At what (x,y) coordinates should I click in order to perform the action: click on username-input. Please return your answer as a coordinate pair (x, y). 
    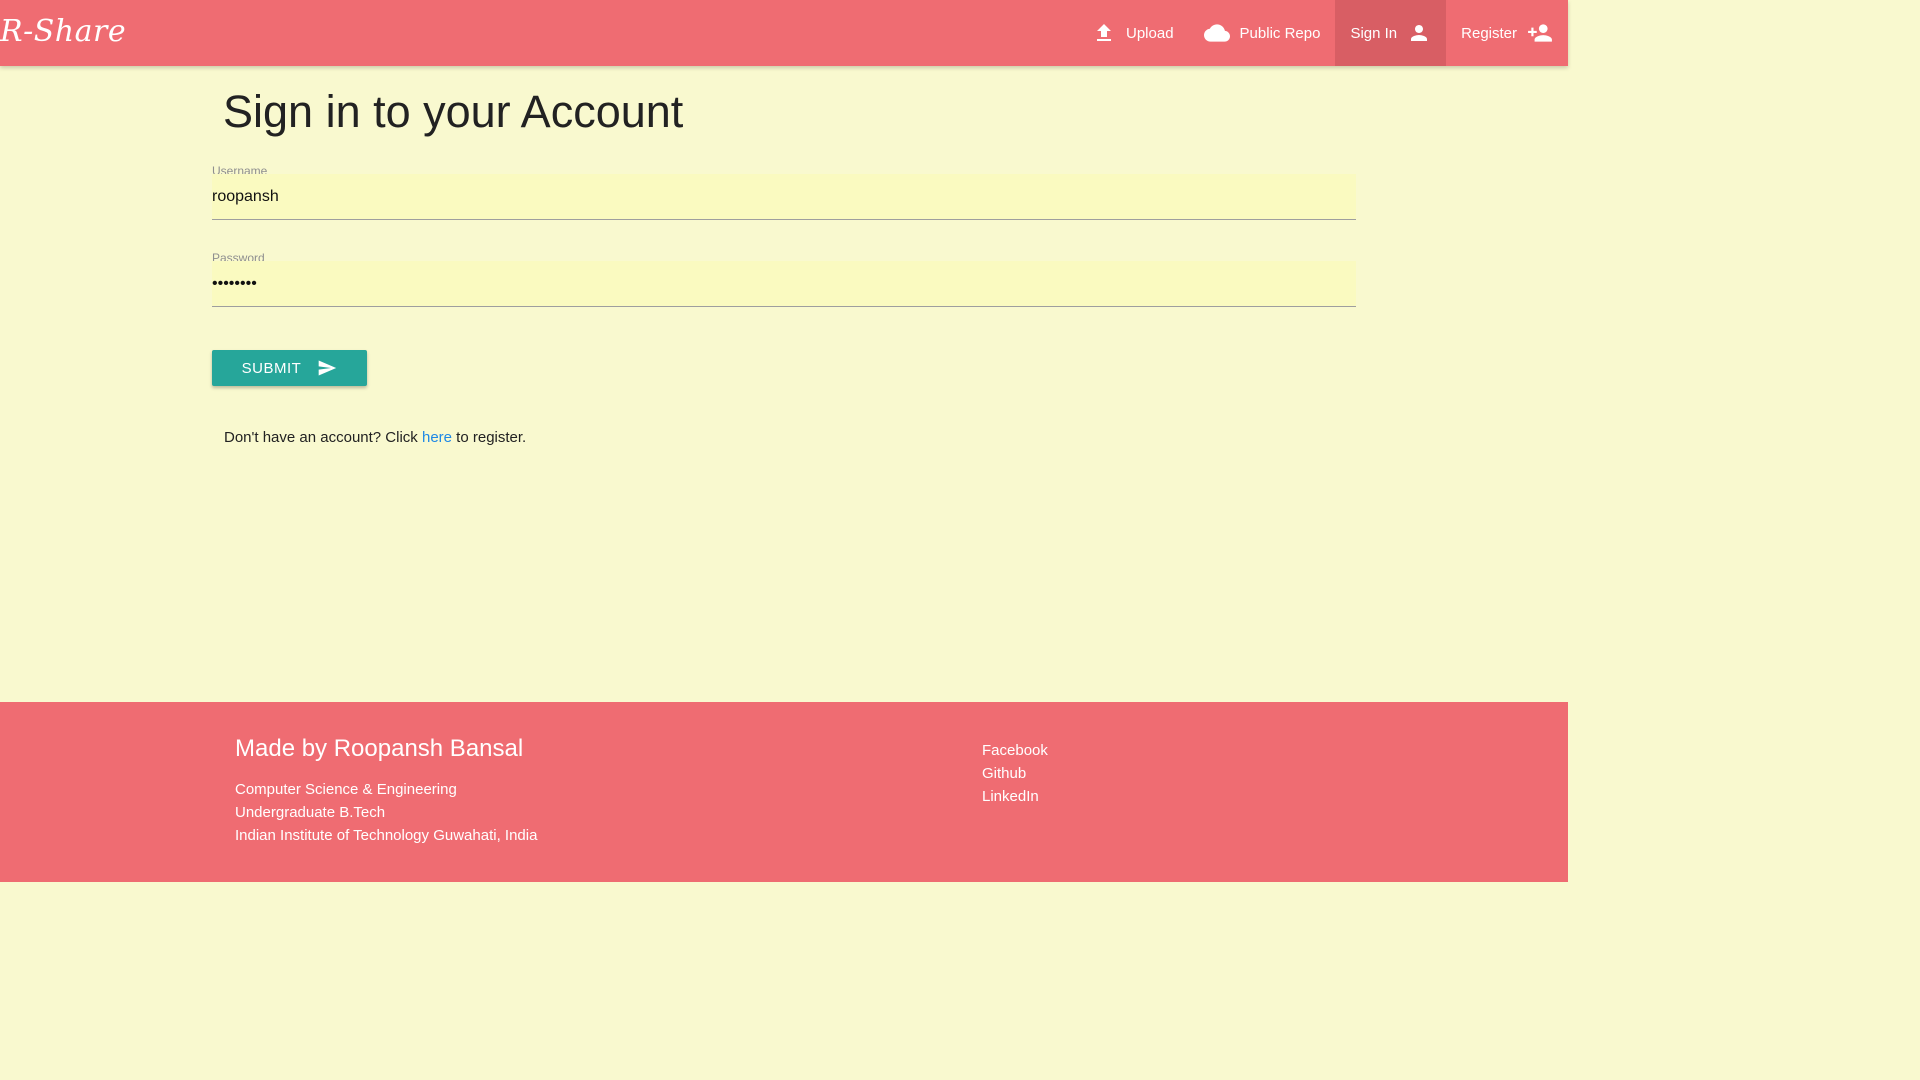
    Looking at the image, I should click on (784, 197).